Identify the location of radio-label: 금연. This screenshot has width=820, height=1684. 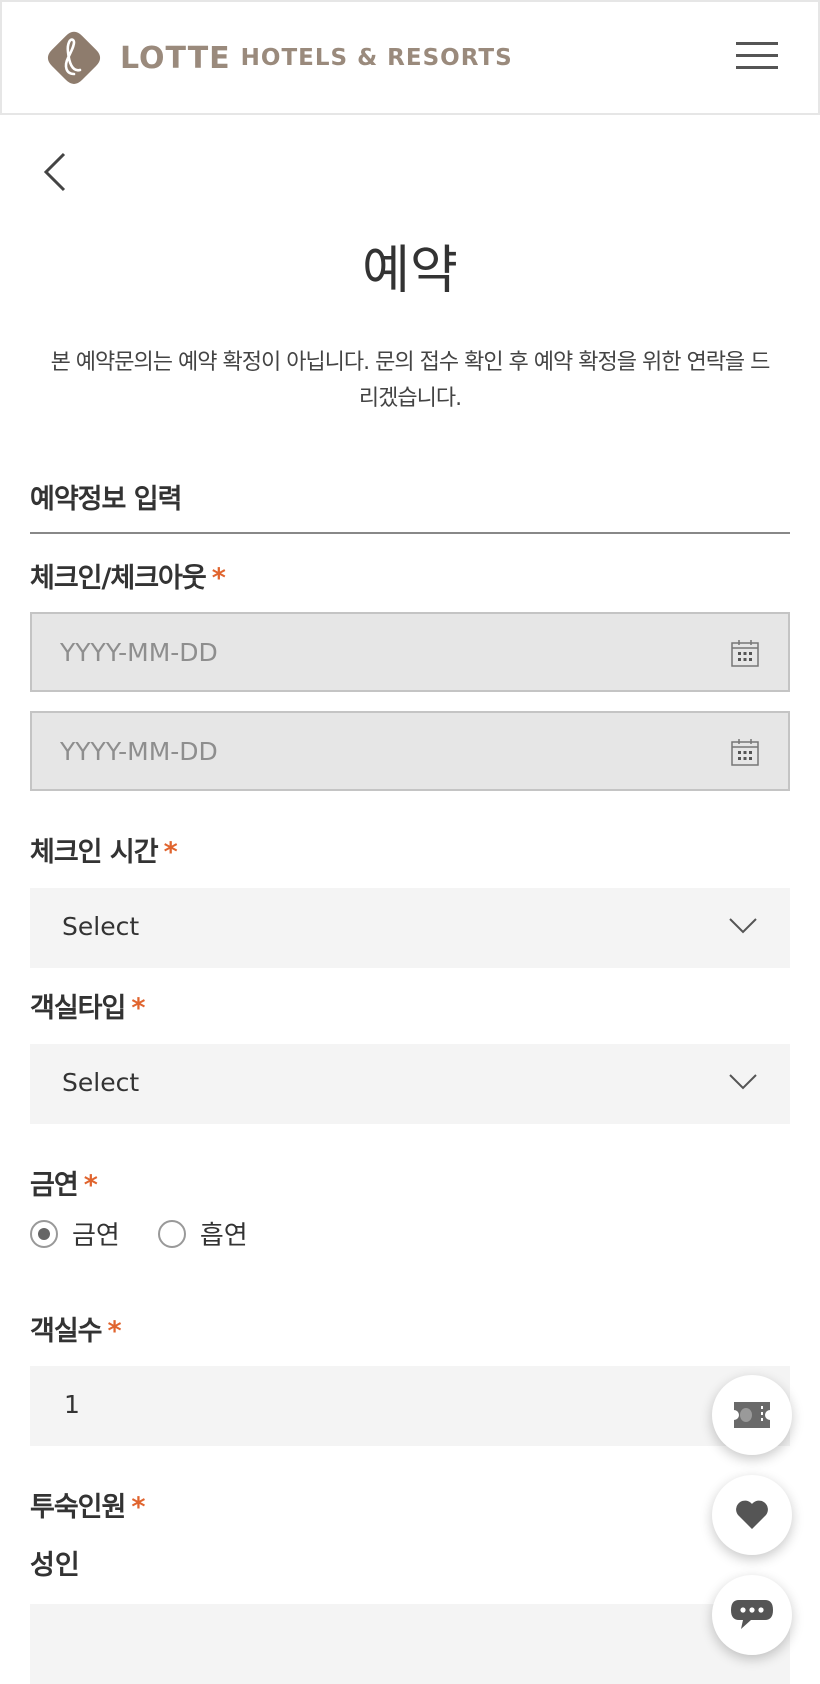
(96, 1236).